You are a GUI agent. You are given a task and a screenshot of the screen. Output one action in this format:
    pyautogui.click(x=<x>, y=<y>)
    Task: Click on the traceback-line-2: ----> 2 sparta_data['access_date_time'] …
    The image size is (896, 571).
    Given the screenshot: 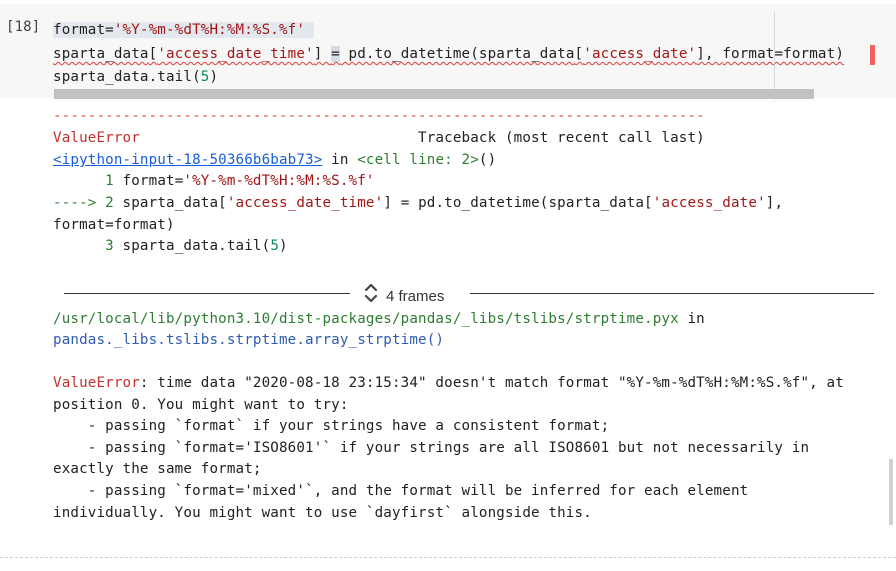 What is the action you would take?
    pyautogui.click(x=418, y=203)
    